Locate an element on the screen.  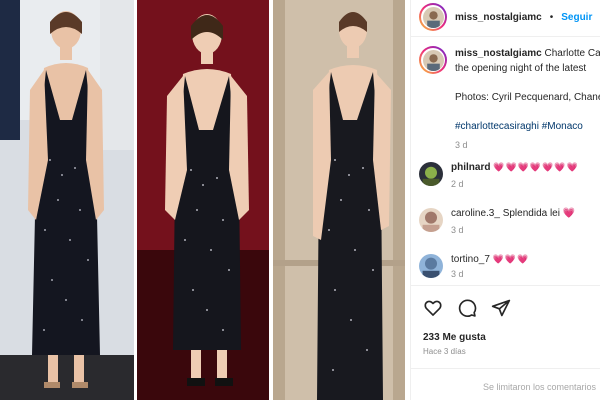
comment-text: 💗💗💗 is located at coordinates (511, 259).